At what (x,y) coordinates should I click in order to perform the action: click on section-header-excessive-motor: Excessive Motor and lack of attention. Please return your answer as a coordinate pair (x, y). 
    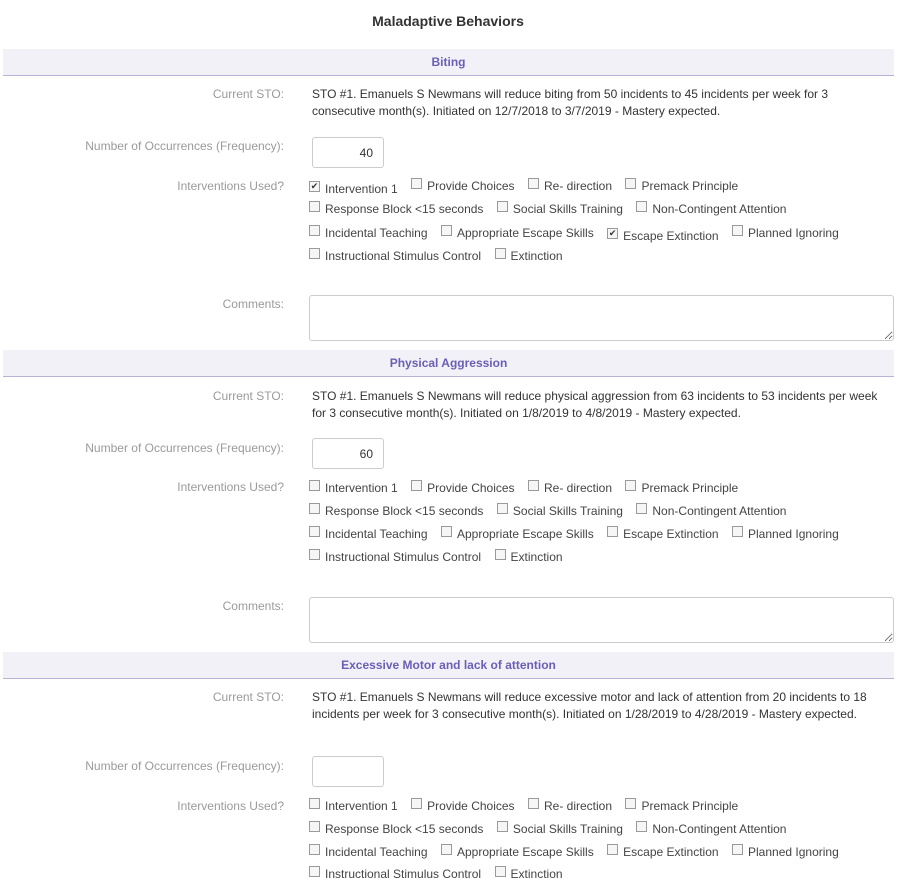
    Looking at the image, I should click on (448, 665).